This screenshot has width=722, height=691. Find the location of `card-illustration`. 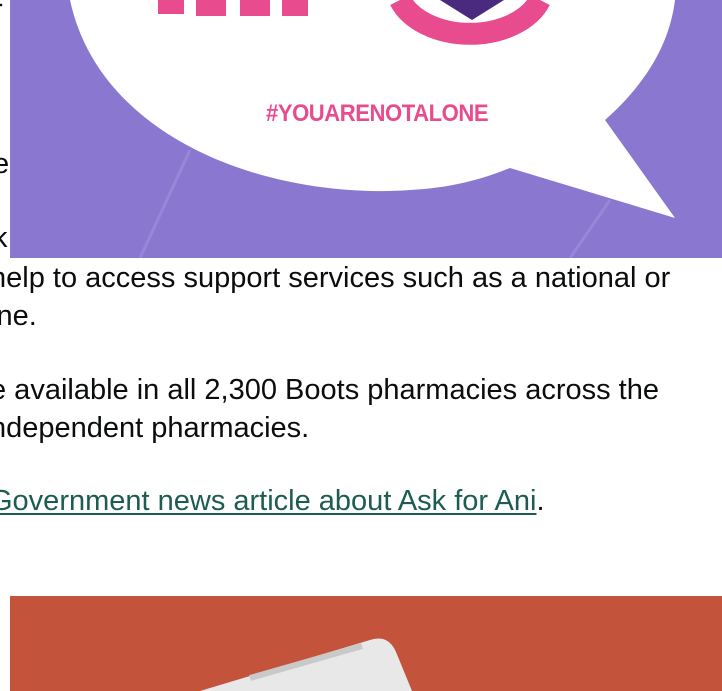

card-illustration is located at coordinates (306, 664).